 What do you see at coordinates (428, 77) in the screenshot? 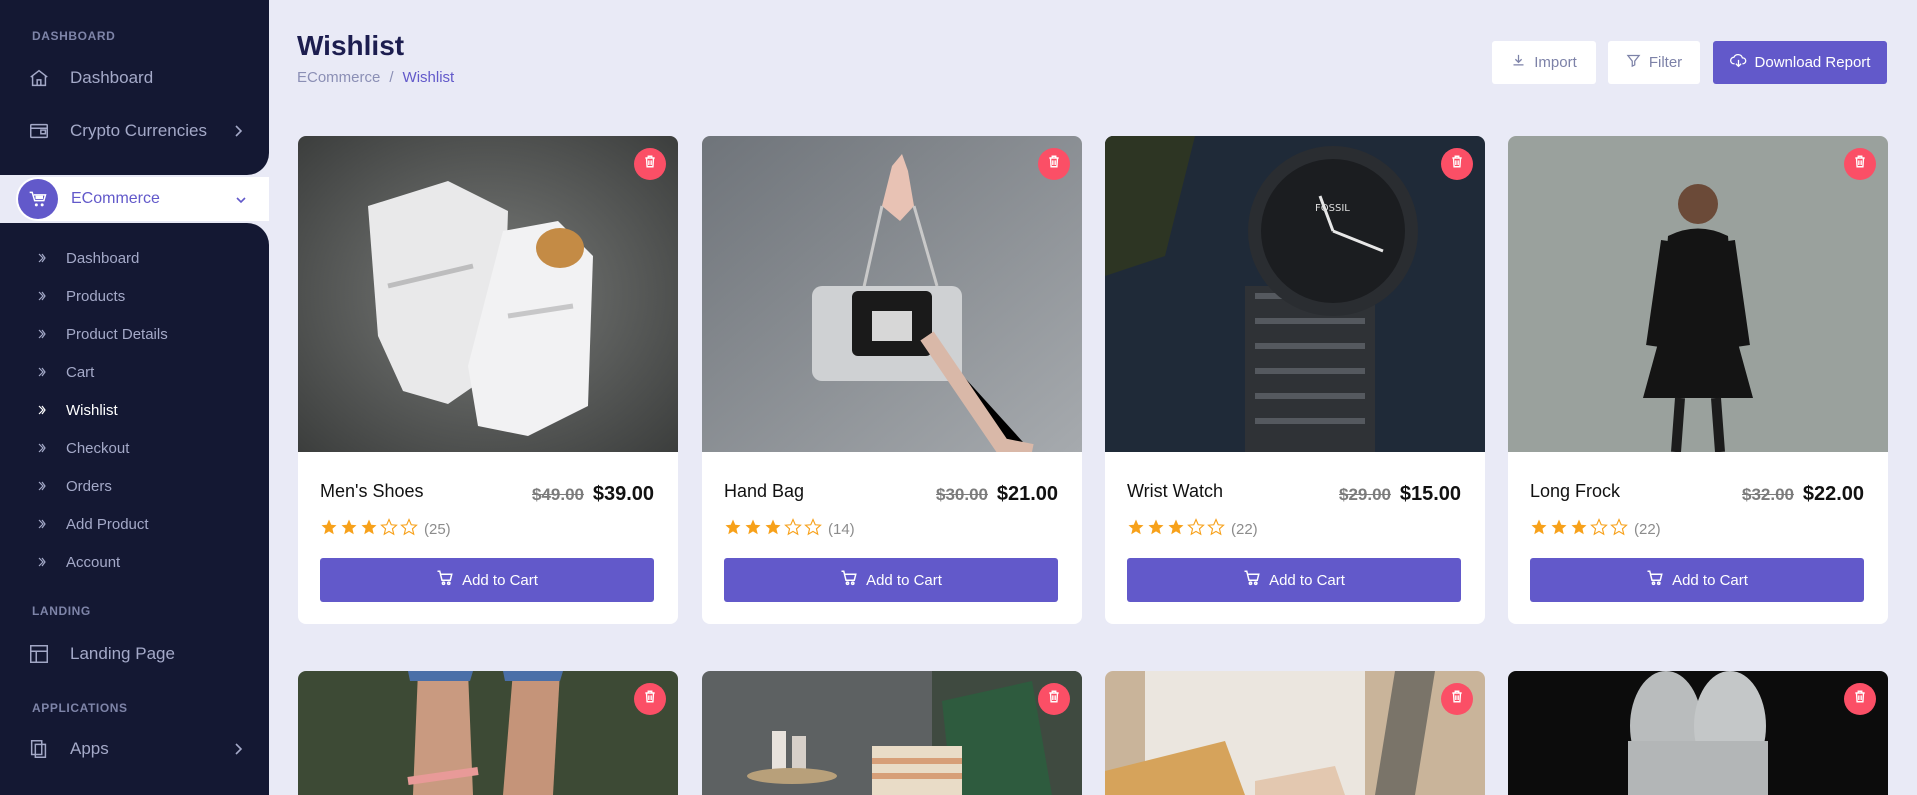
I see `breadcrumb-item-current: Wishlist` at bounding box center [428, 77].